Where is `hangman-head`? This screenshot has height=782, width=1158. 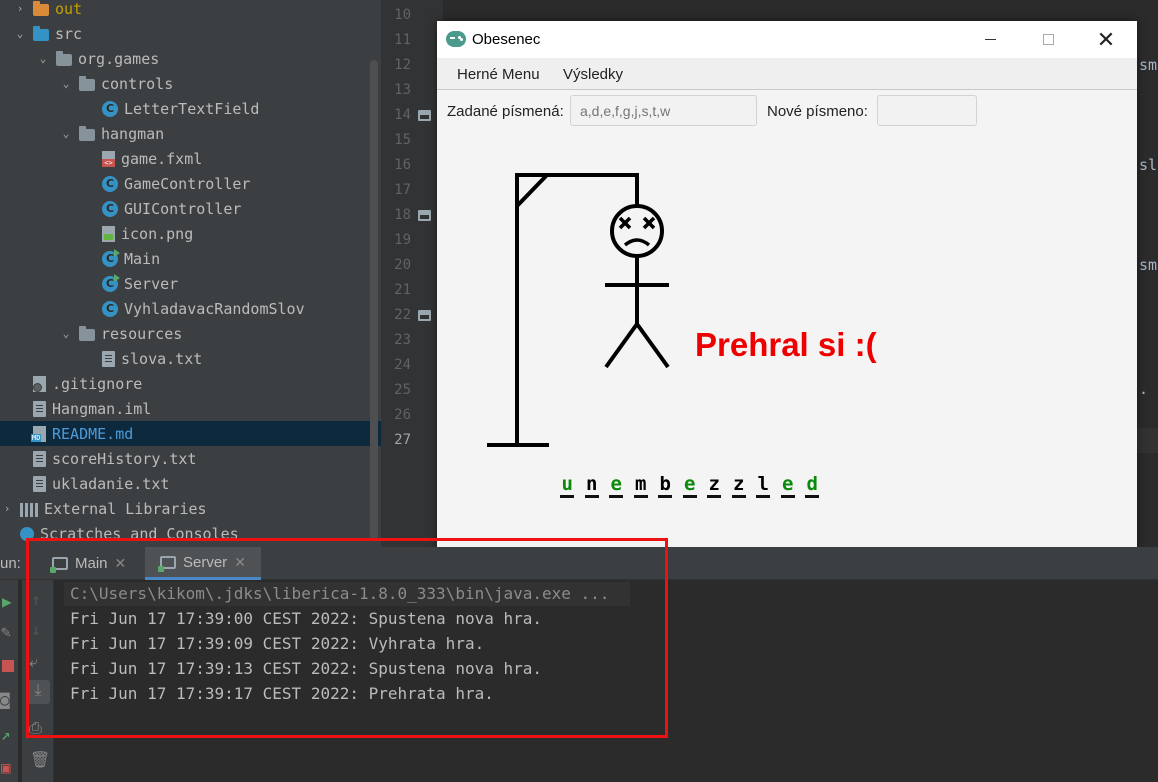 hangman-head is located at coordinates (637, 231).